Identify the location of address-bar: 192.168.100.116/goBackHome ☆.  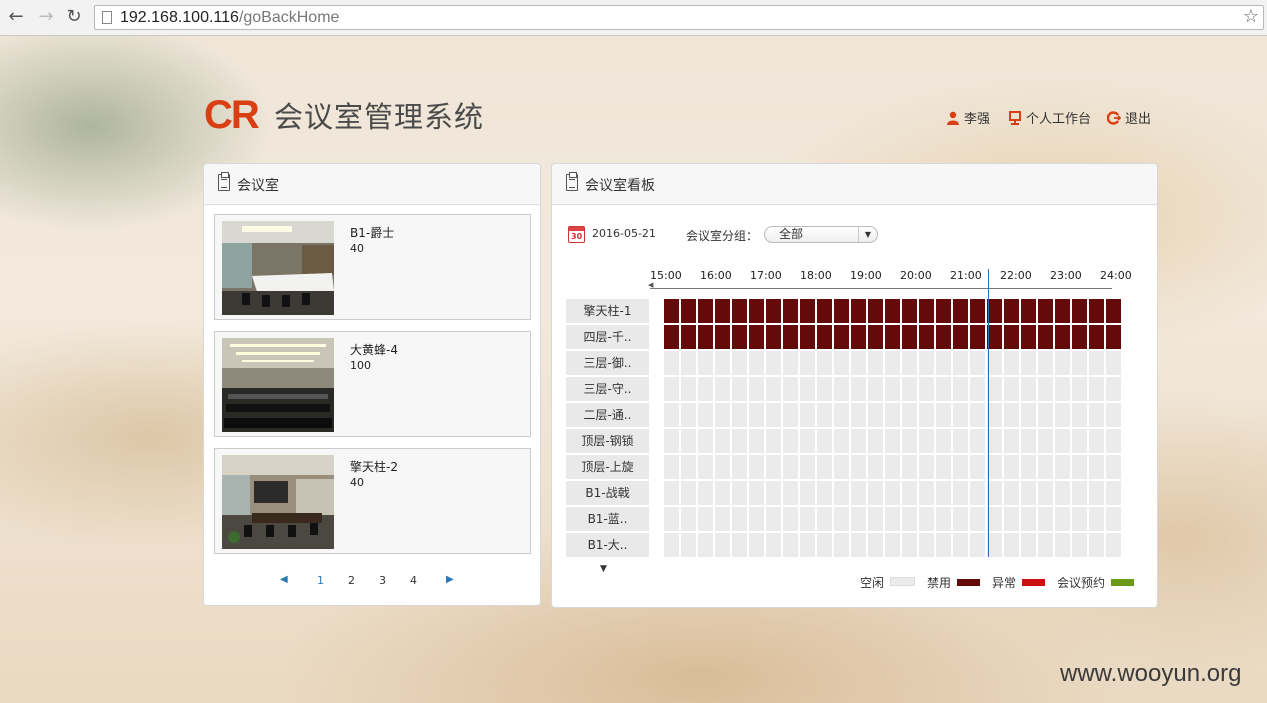
(679, 17).